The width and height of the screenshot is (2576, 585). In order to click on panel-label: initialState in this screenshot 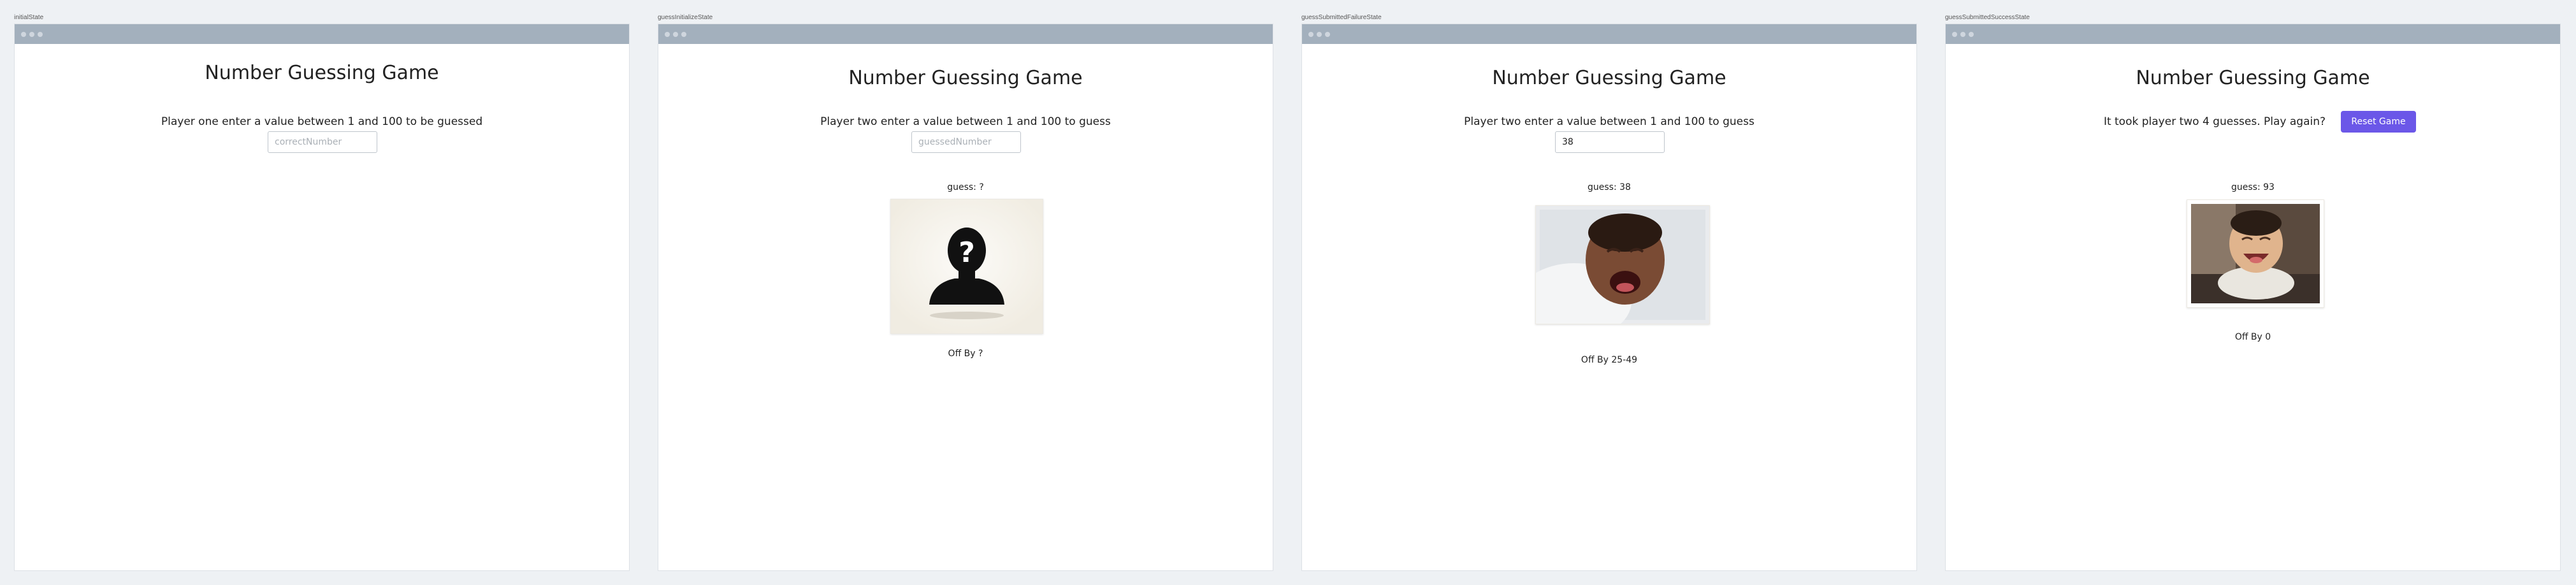, I will do `click(29, 17)`.